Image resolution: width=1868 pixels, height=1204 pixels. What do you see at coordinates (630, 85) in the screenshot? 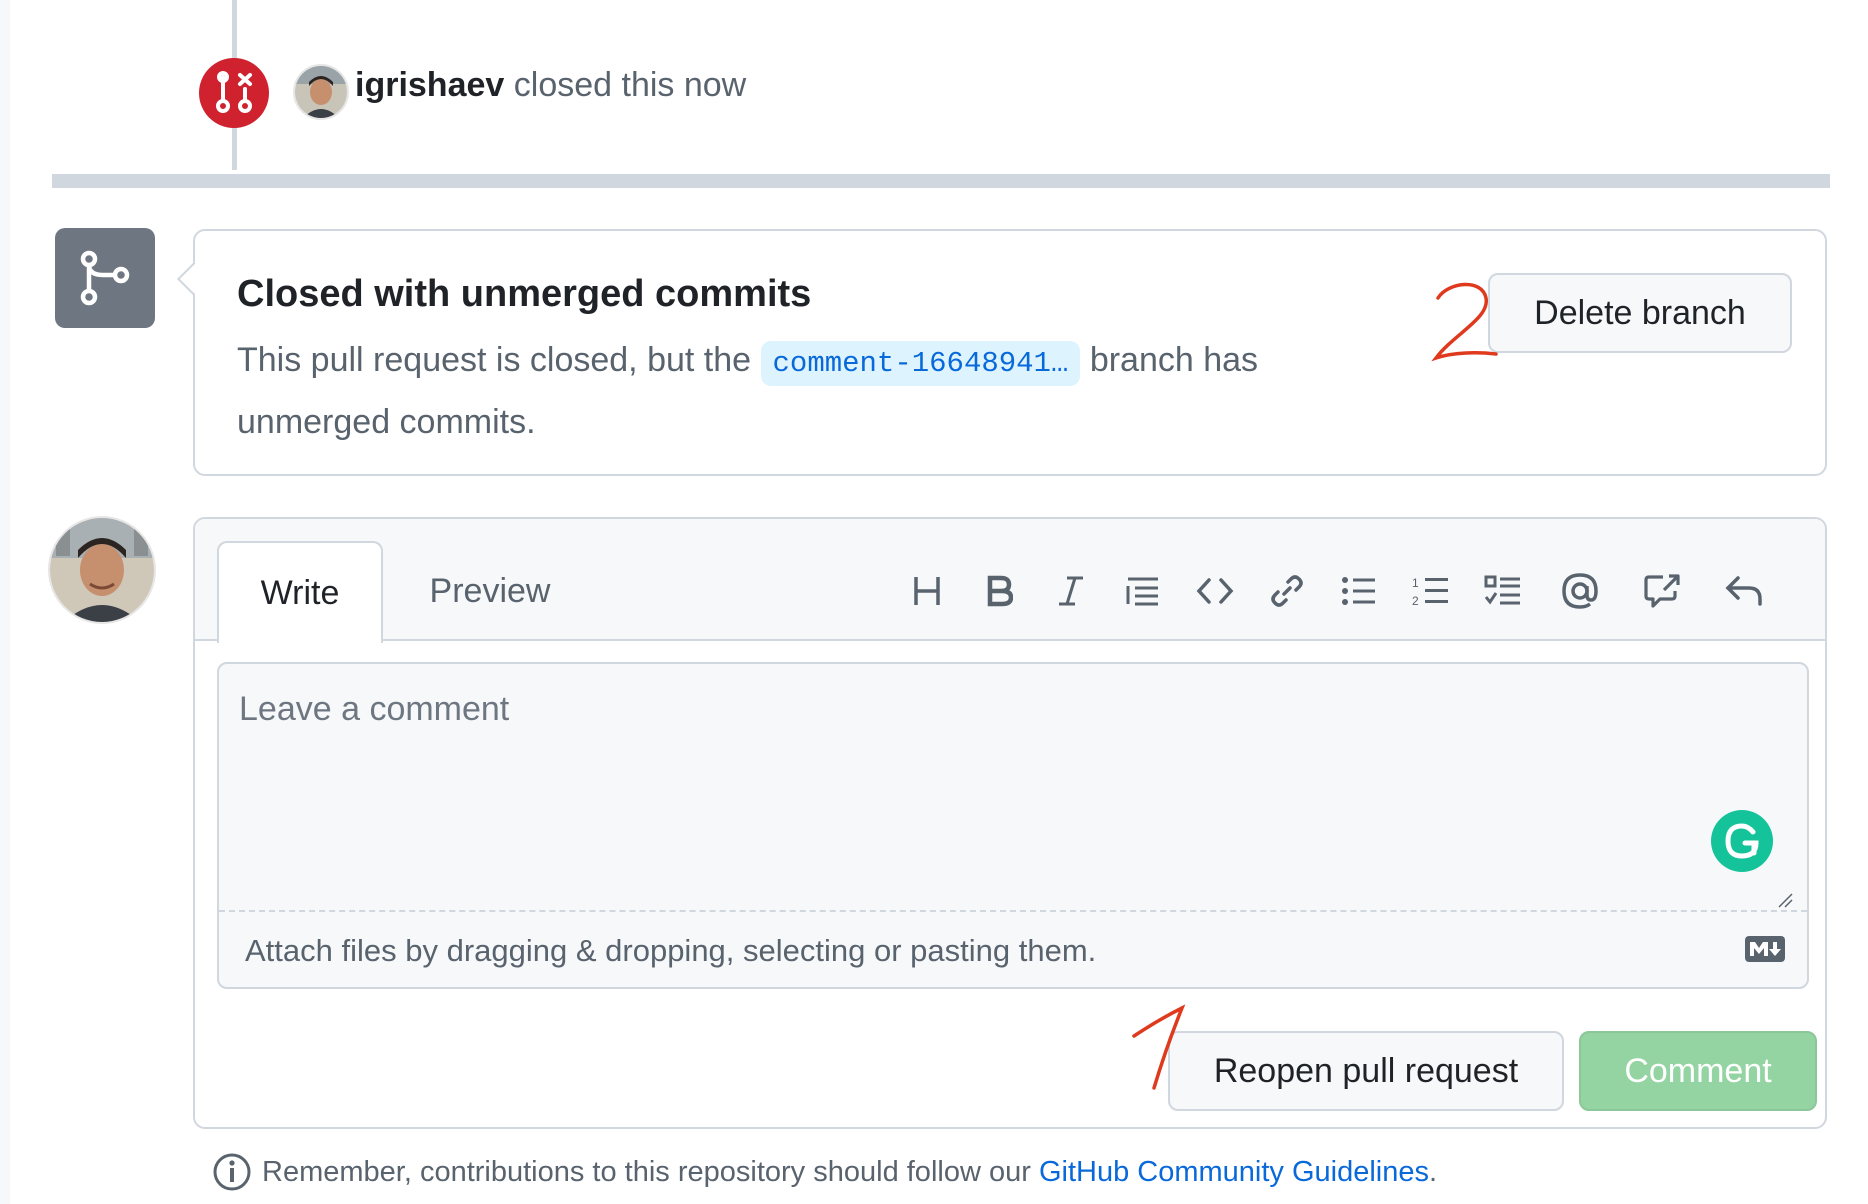
I see `event-action: closed this now` at bounding box center [630, 85].